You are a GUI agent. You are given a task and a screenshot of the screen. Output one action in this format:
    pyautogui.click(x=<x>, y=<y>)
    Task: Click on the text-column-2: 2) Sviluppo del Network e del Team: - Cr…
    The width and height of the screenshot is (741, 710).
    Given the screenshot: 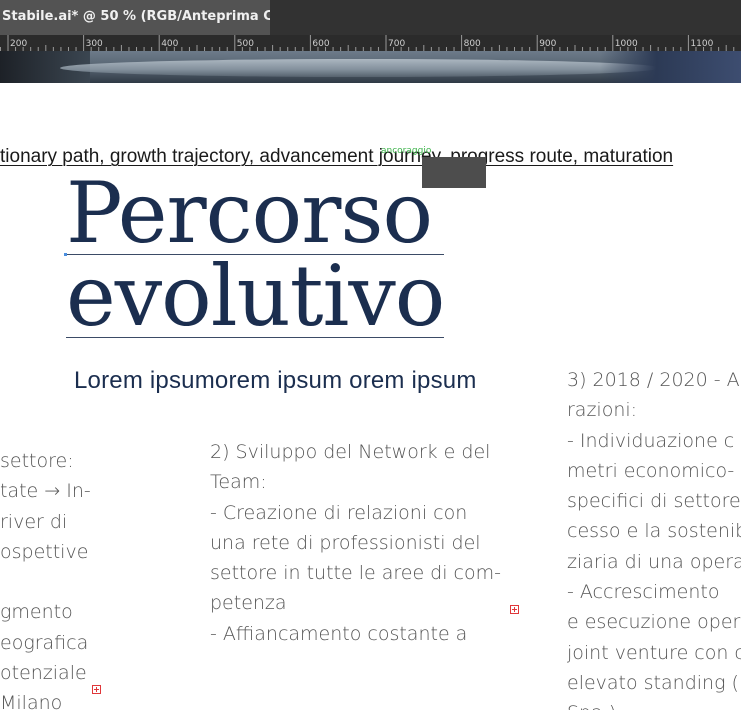 What is the action you would take?
    pyautogui.click(x=360, y=543)
    